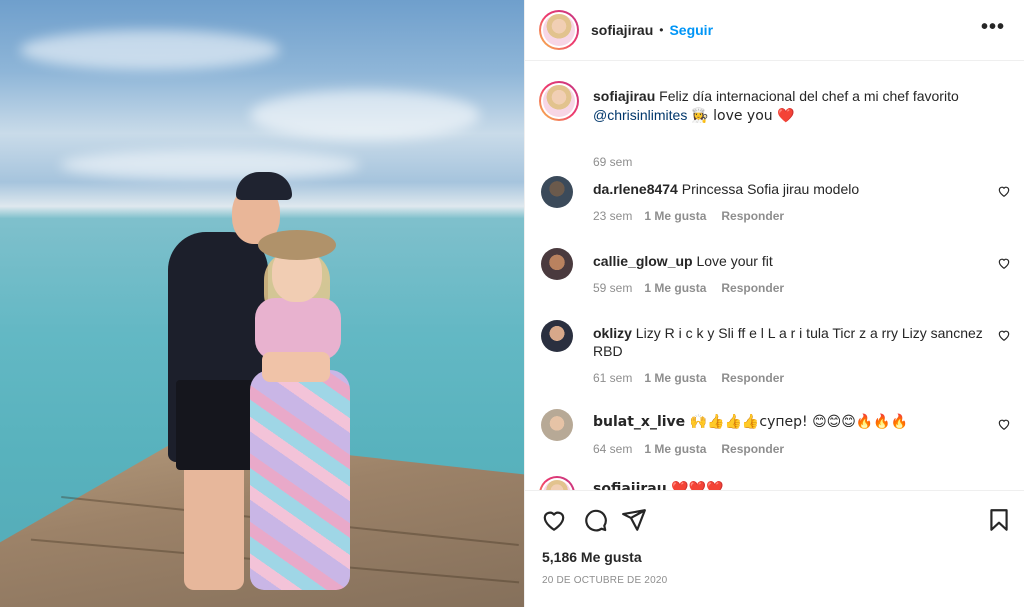 The width and height of the screenshot is (1024, 607). What do you see at coordinates (770, 189) in the screenshot?
I see `comment-body: Princessa Sofia jirau modelo` at bounding box center [770, 189].